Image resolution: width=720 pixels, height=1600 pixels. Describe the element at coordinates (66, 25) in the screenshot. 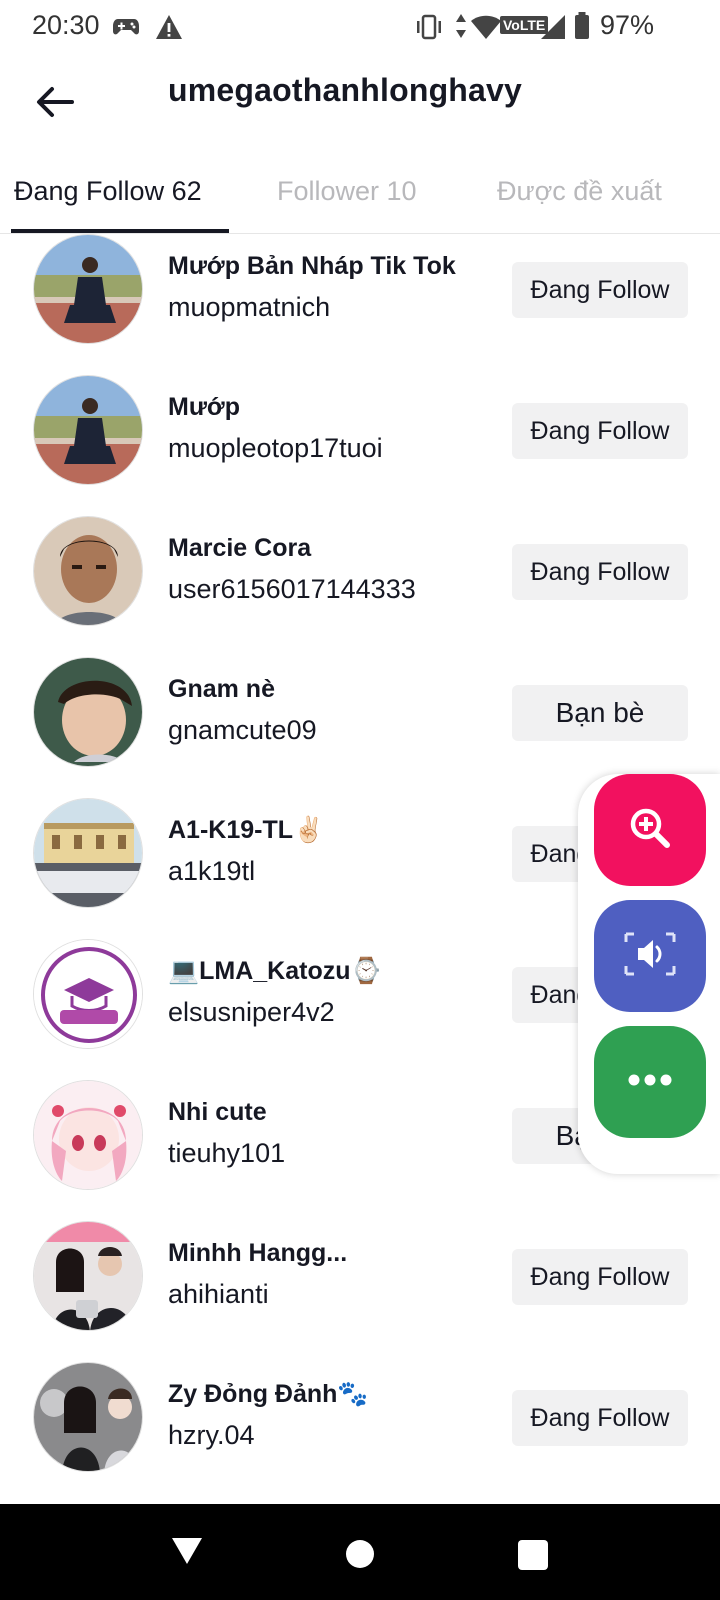

I see `clock: 20:30` at that location.